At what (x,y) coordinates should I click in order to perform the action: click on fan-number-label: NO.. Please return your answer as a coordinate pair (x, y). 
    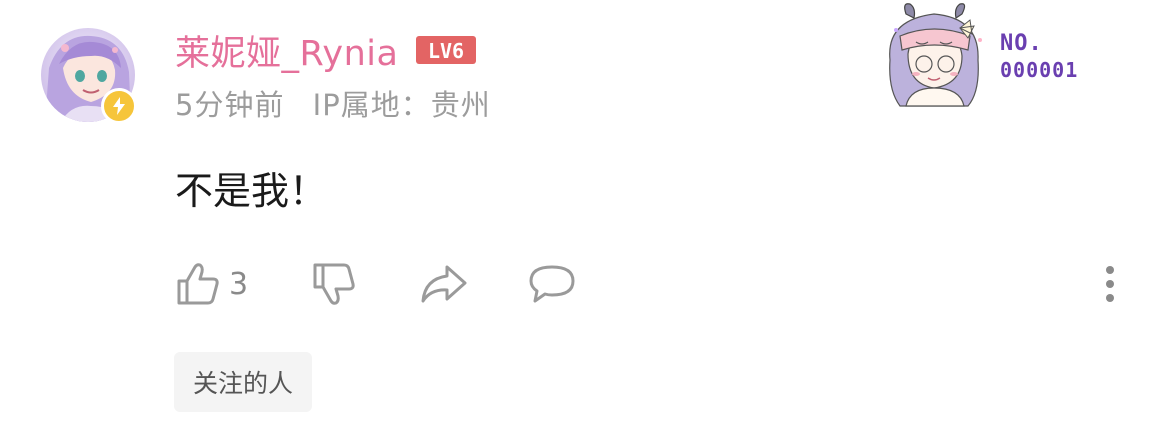
    Looking at the image, I should click on (1021, 43).